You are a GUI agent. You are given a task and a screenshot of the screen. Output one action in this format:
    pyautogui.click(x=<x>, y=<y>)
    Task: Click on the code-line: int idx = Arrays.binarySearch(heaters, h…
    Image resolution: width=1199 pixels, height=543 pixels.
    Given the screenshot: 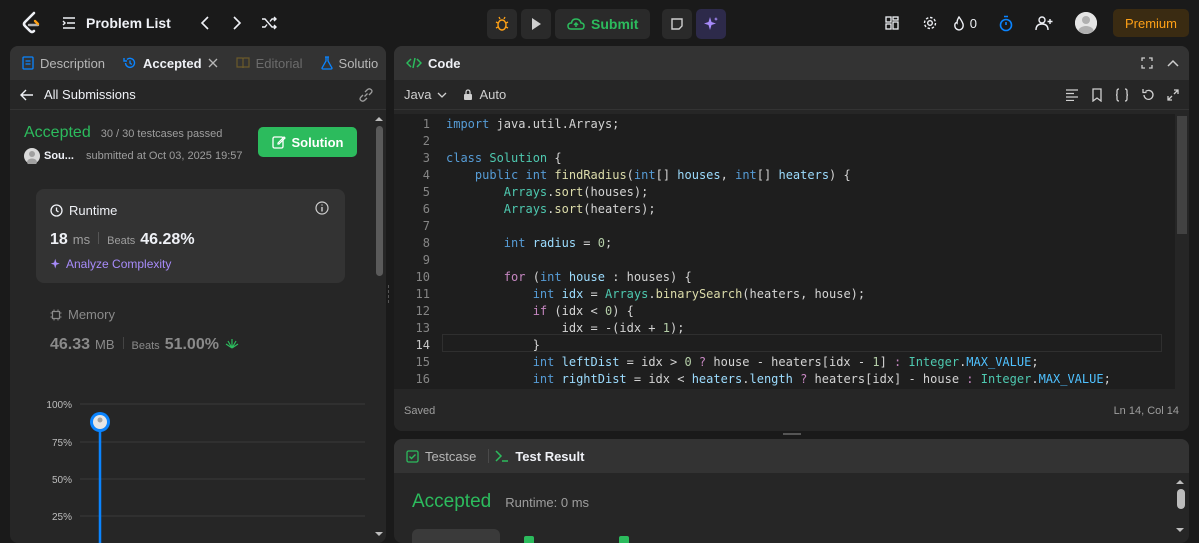 What is the action you would take?
    pyautogui.click(x=699, y=294)
    